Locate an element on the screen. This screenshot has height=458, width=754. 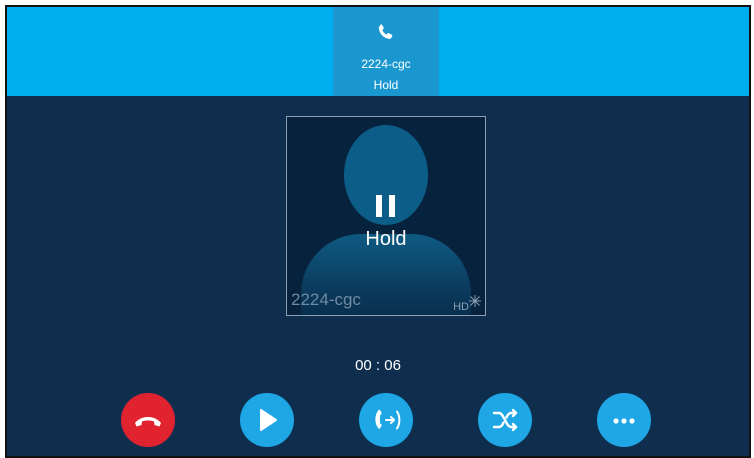
more-button is located at coordinates (624, 420).